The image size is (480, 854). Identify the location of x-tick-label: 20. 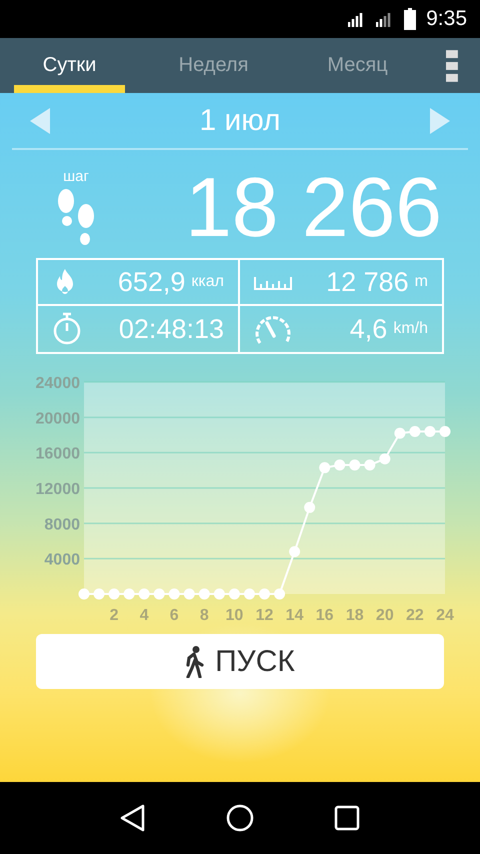
(385, 615).